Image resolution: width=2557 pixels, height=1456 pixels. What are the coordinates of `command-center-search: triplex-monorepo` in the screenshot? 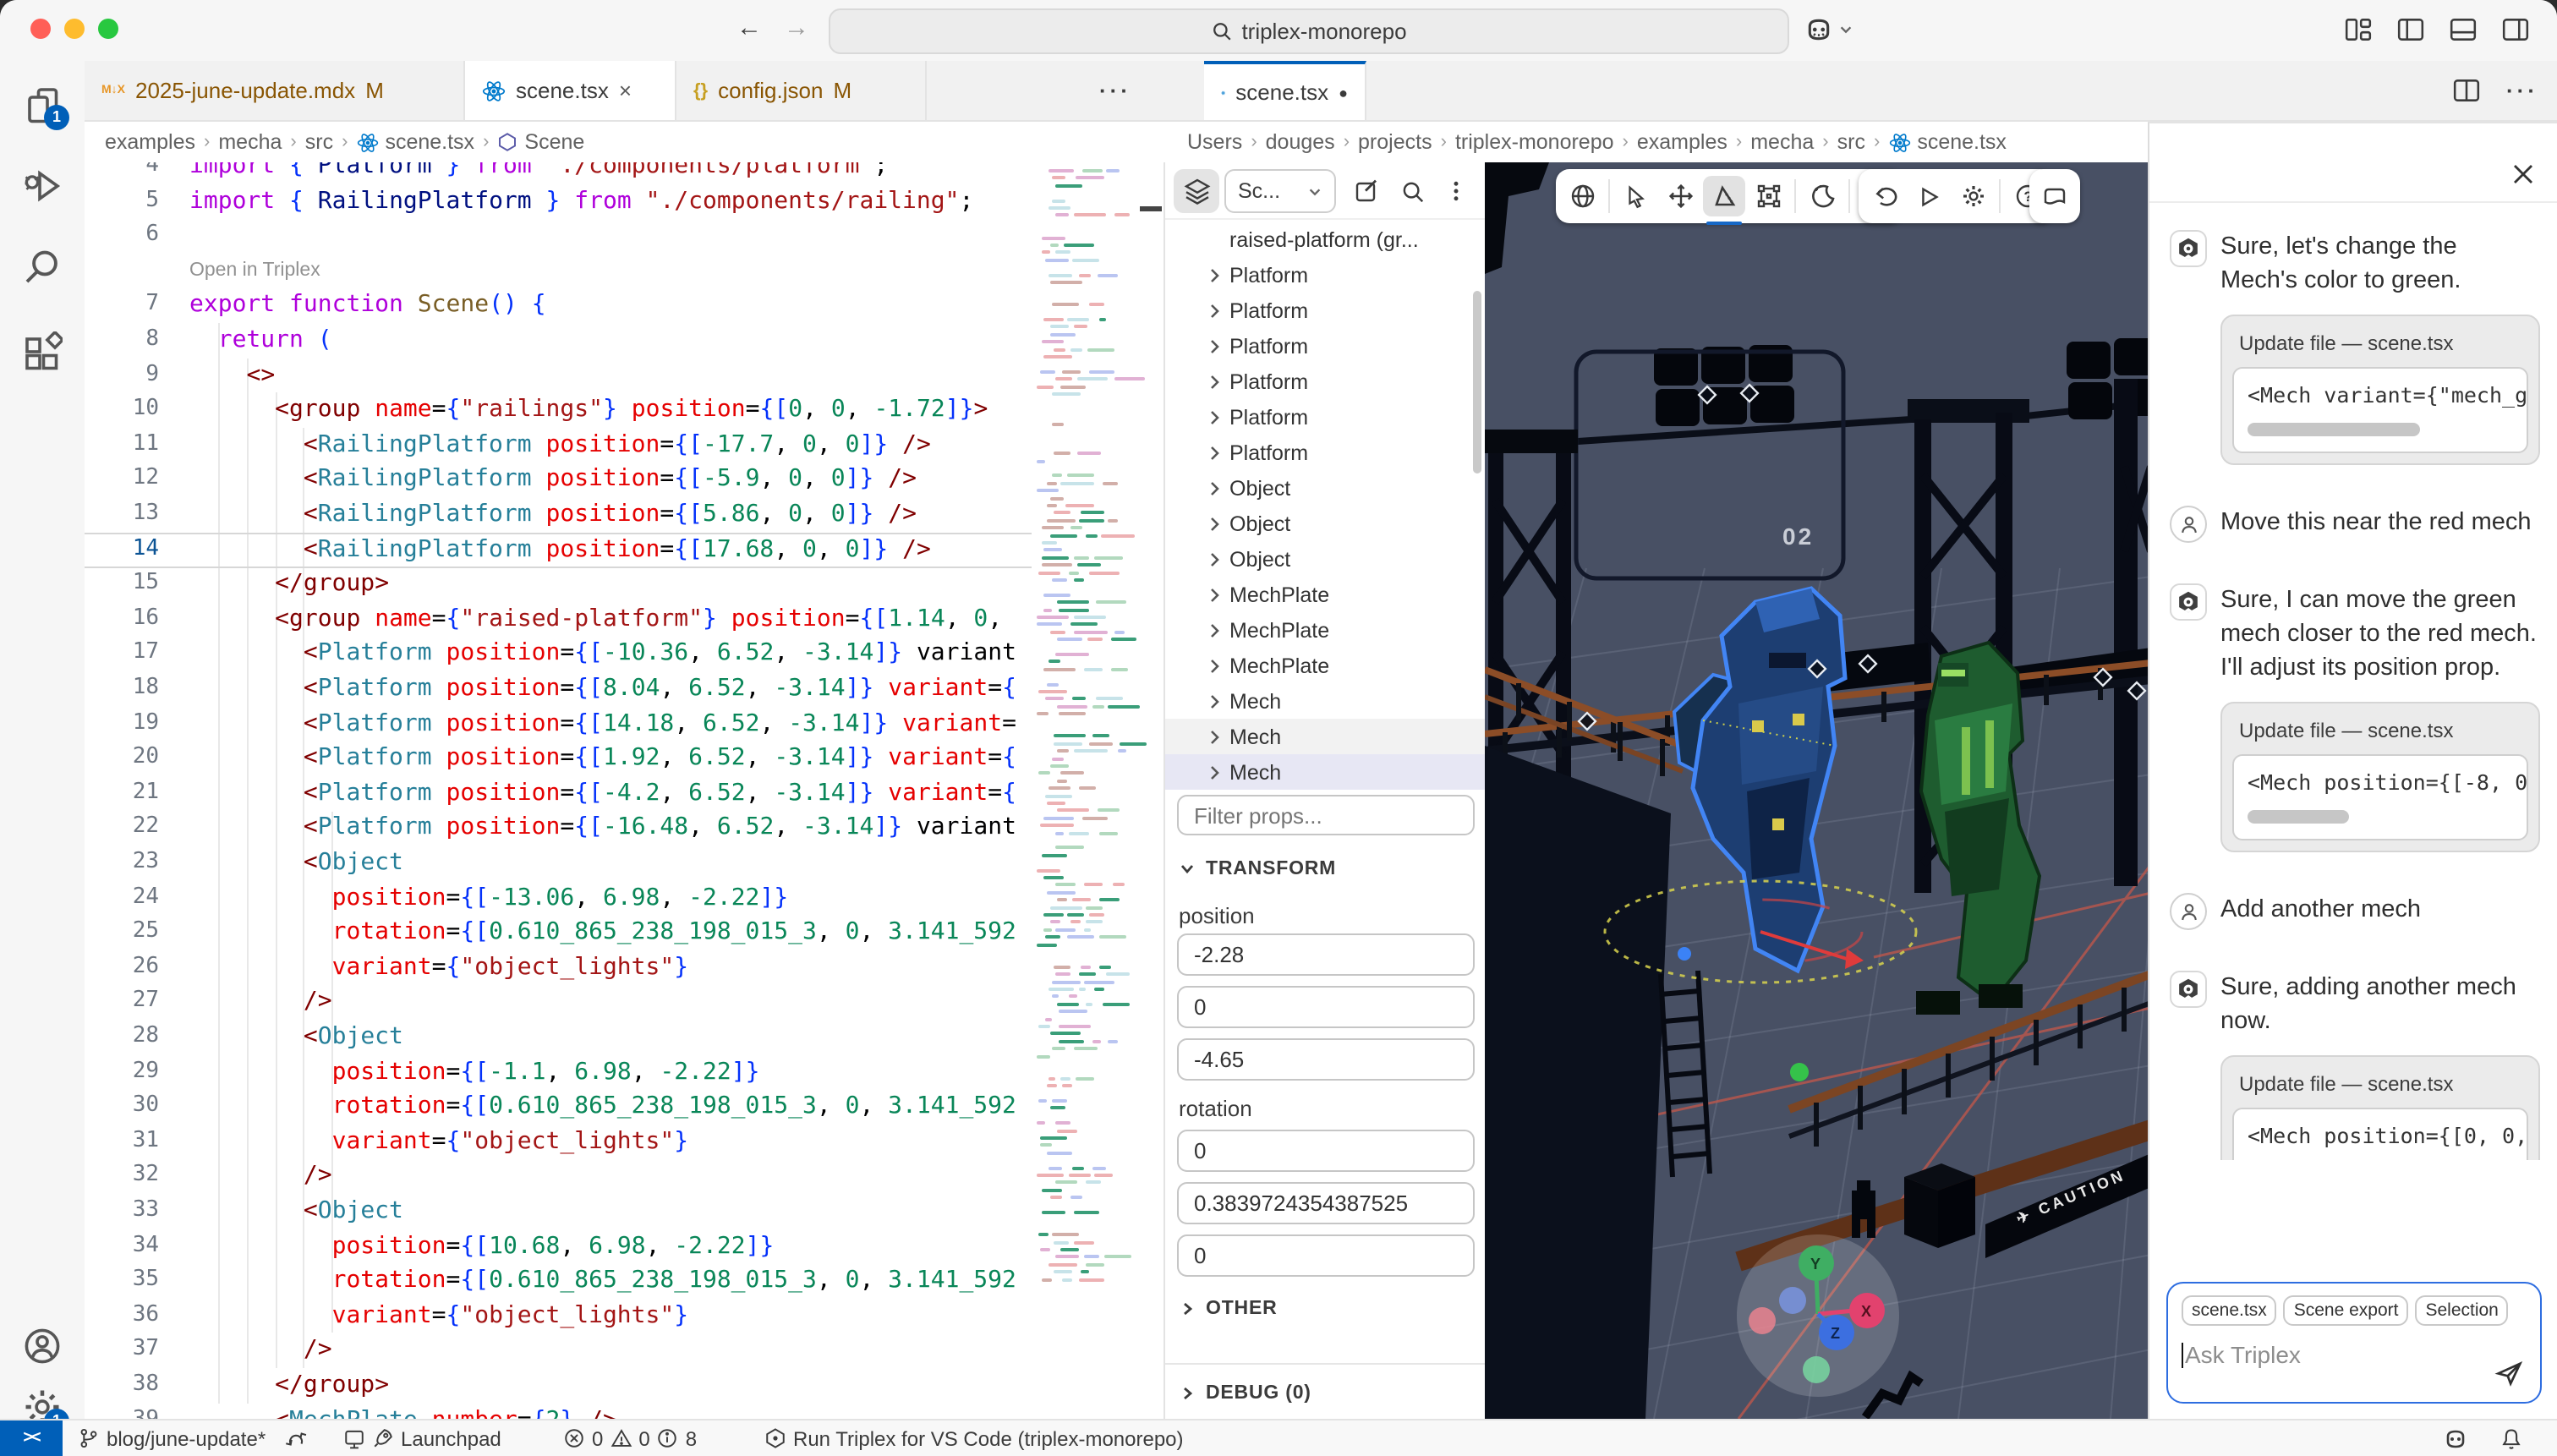 It's located at (1309, 31).